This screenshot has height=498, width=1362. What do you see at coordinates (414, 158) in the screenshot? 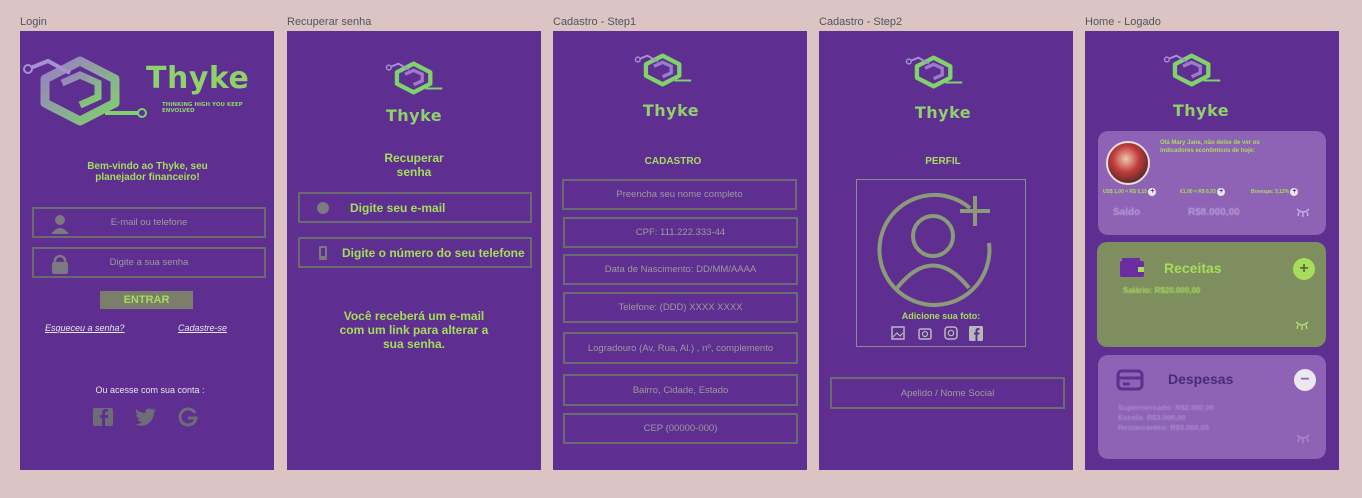
I see `recover-title-line1: Recuperar` at bounding box center [414, 158].